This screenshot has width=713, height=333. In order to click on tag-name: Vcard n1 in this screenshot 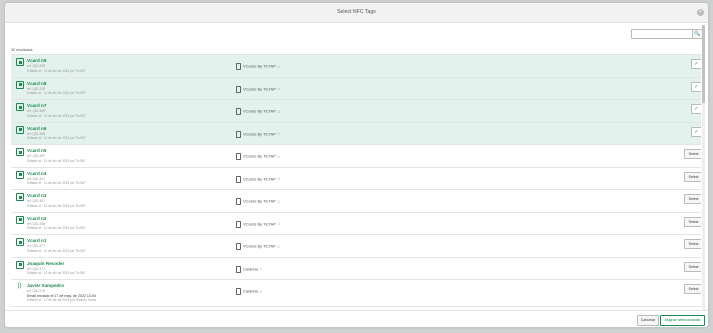, I will do `click(36, 240)`.